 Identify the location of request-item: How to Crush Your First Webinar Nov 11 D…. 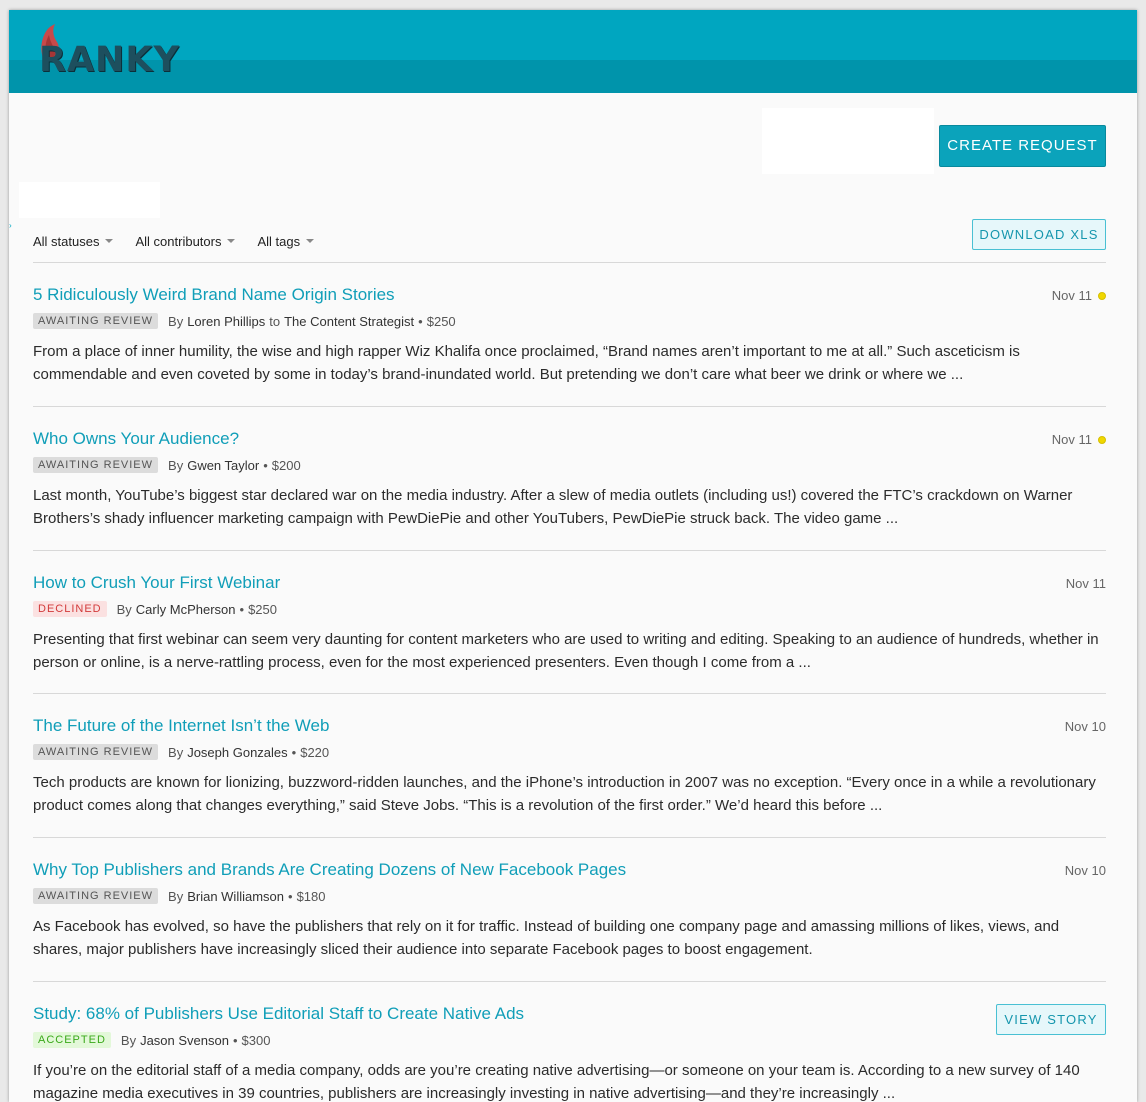
(569, 638).